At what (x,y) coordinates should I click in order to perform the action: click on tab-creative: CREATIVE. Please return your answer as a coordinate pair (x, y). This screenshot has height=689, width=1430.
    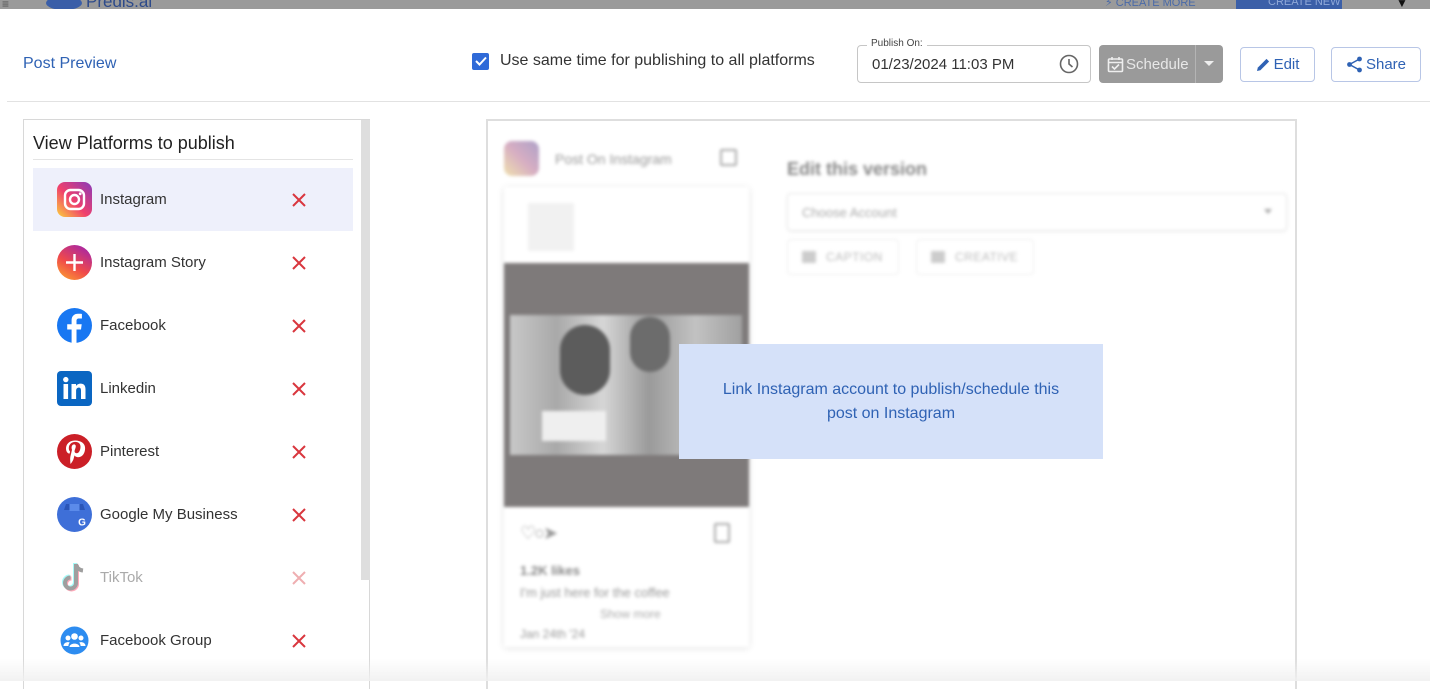
    Looking at the image, I should click on (975, 257).